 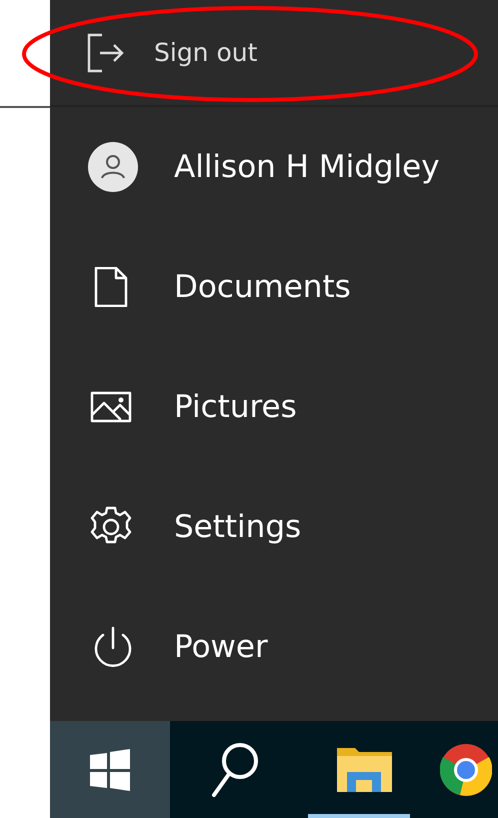 What do you see at coordinates (105, 52) in the screenshot?
I see `sign-out-icon` at bounding box center [105, 52].